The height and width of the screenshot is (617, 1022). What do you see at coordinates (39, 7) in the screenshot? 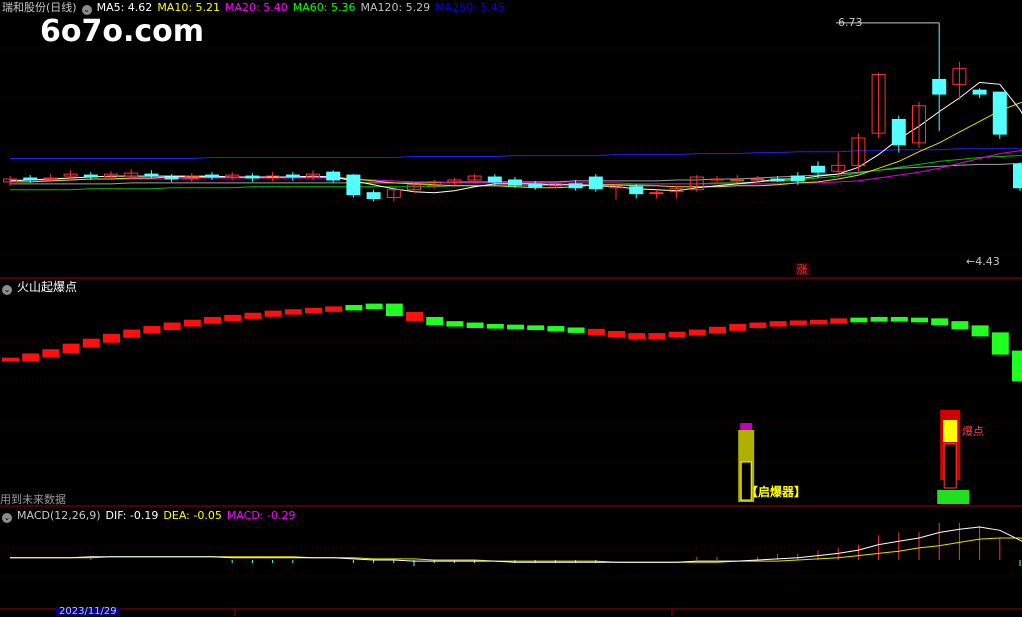
I see `stock-name: 瑞和股份(日线)` at bounding box center [39, 7].